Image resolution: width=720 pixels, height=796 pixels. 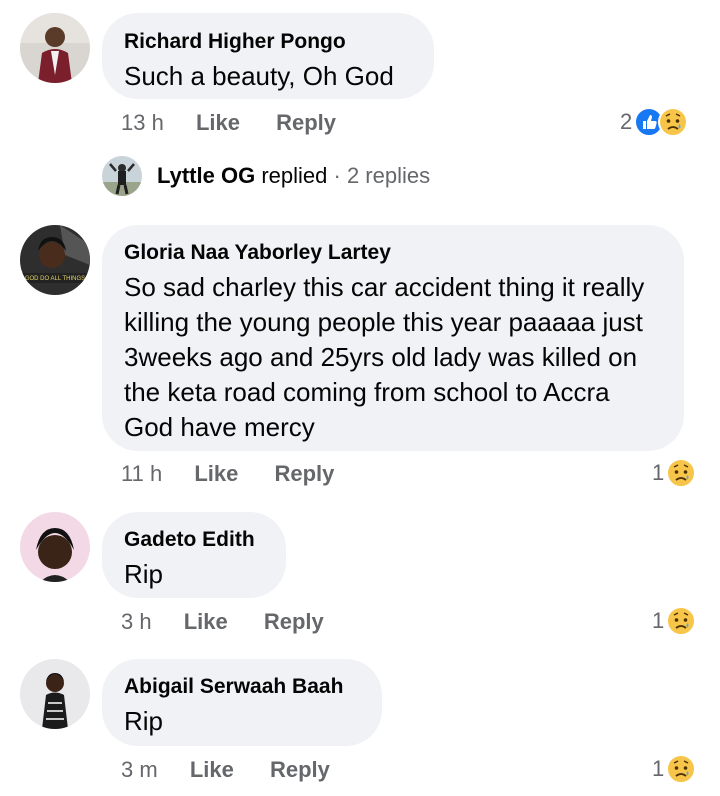 I want to click on reply-action: replied, so click(x=294, y=175).